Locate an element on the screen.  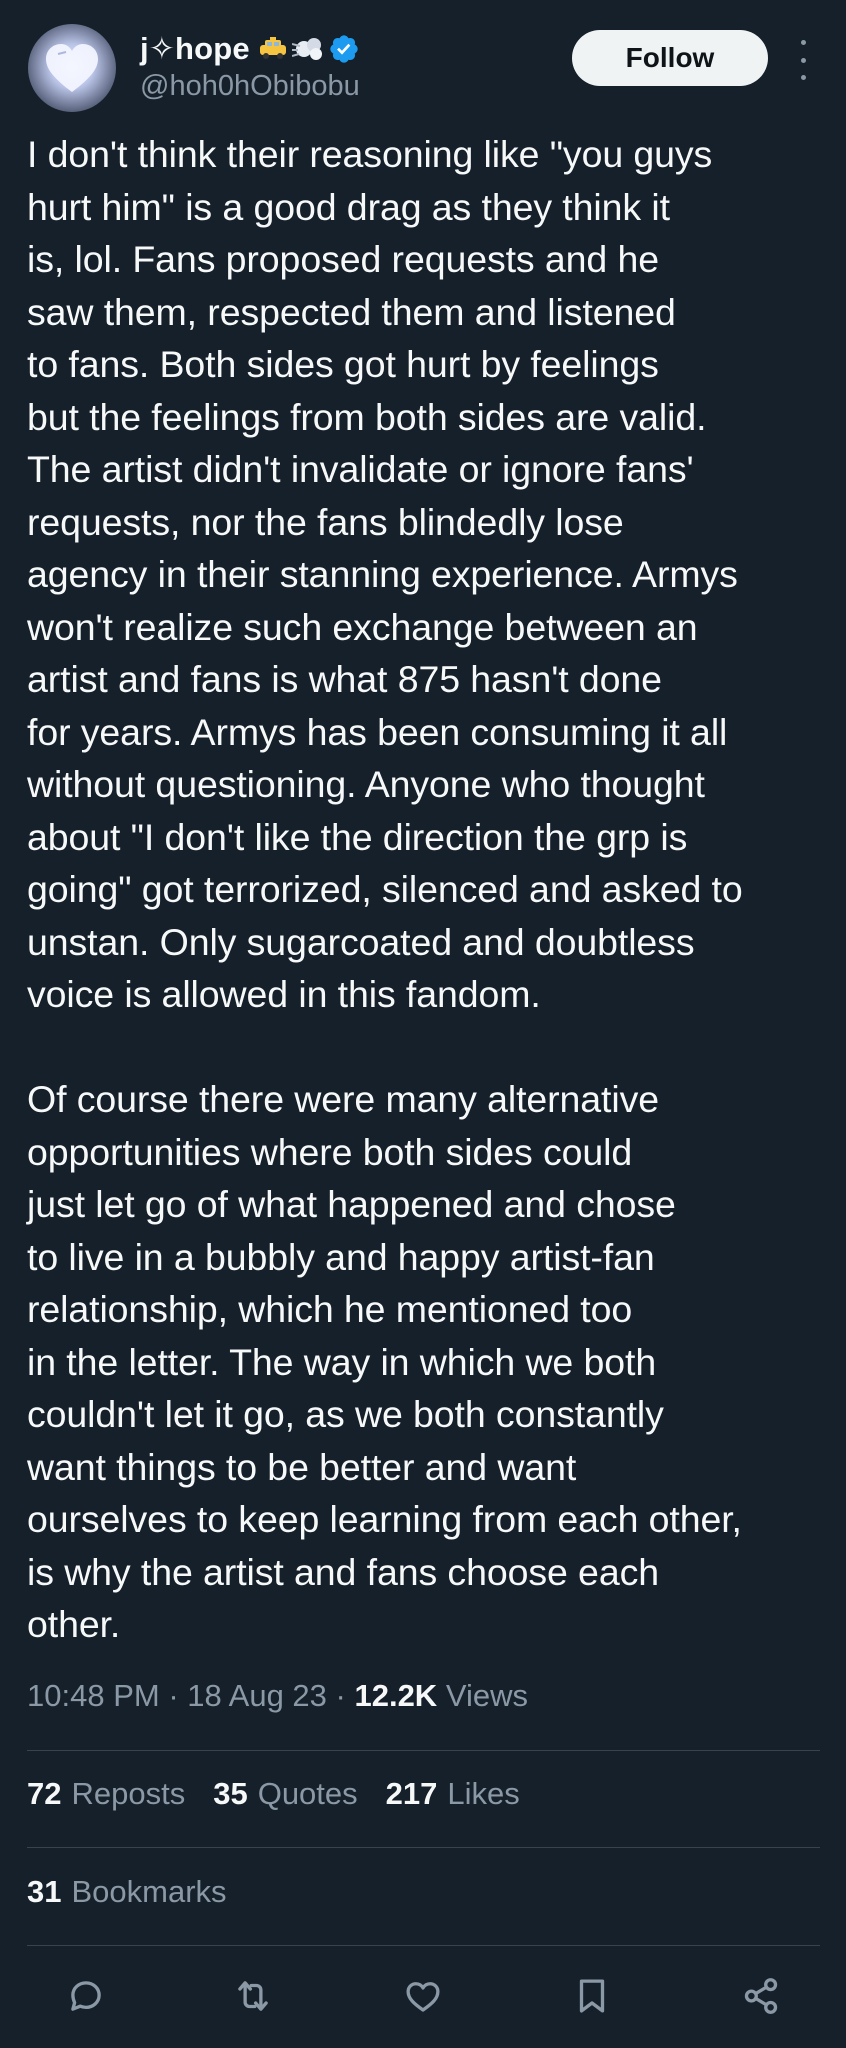
like-icon is located at coordinates (423, 1996).